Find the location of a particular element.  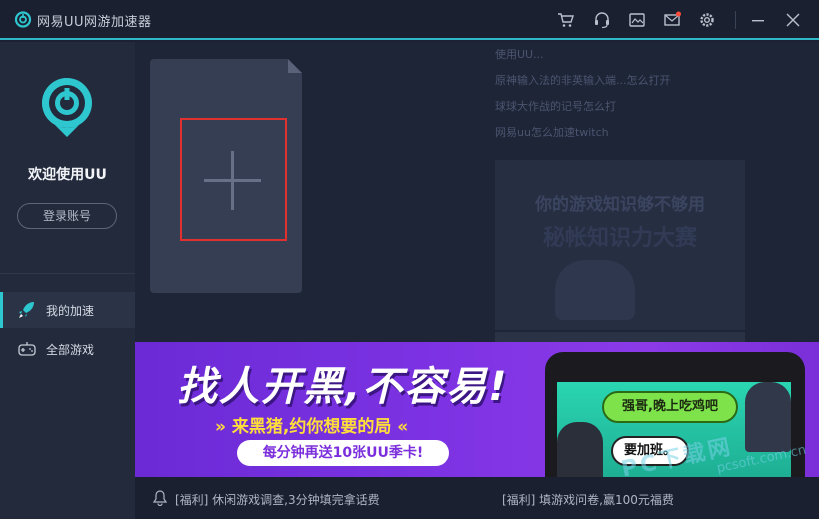

notice-link: [福利] 休闲游戏调查,3分钟填完拿话费 is located at coordinates (277, 499).